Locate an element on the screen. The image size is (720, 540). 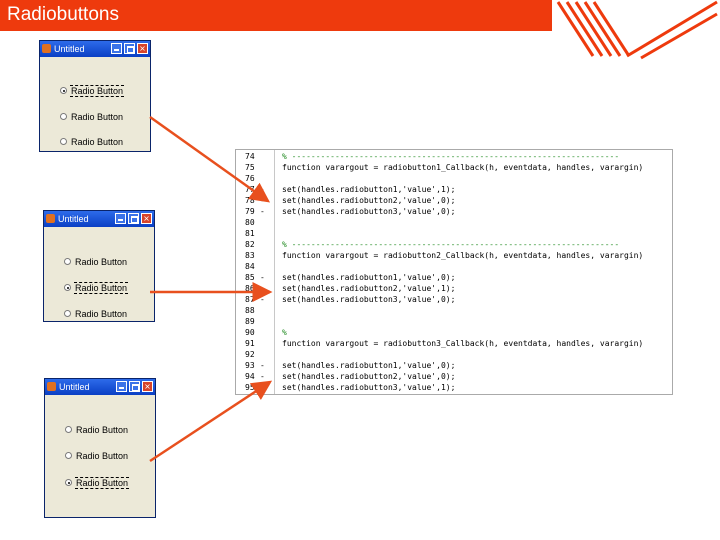
code-line: 79- set(handles.radiobutton3,'value',0); is located at coordinates (454, 211).